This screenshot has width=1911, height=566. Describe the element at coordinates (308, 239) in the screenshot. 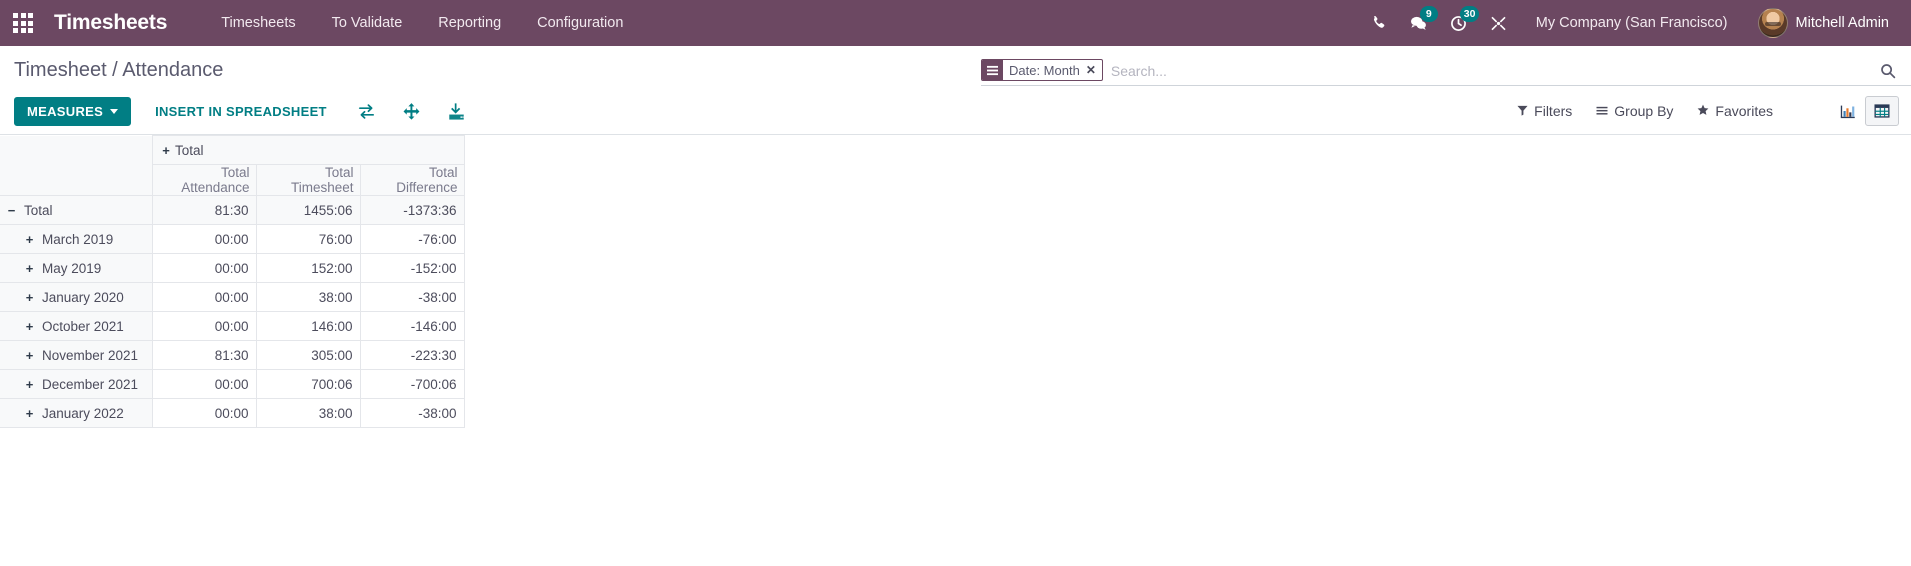

I see `cell-total-timesheet: 76:00` at that location.